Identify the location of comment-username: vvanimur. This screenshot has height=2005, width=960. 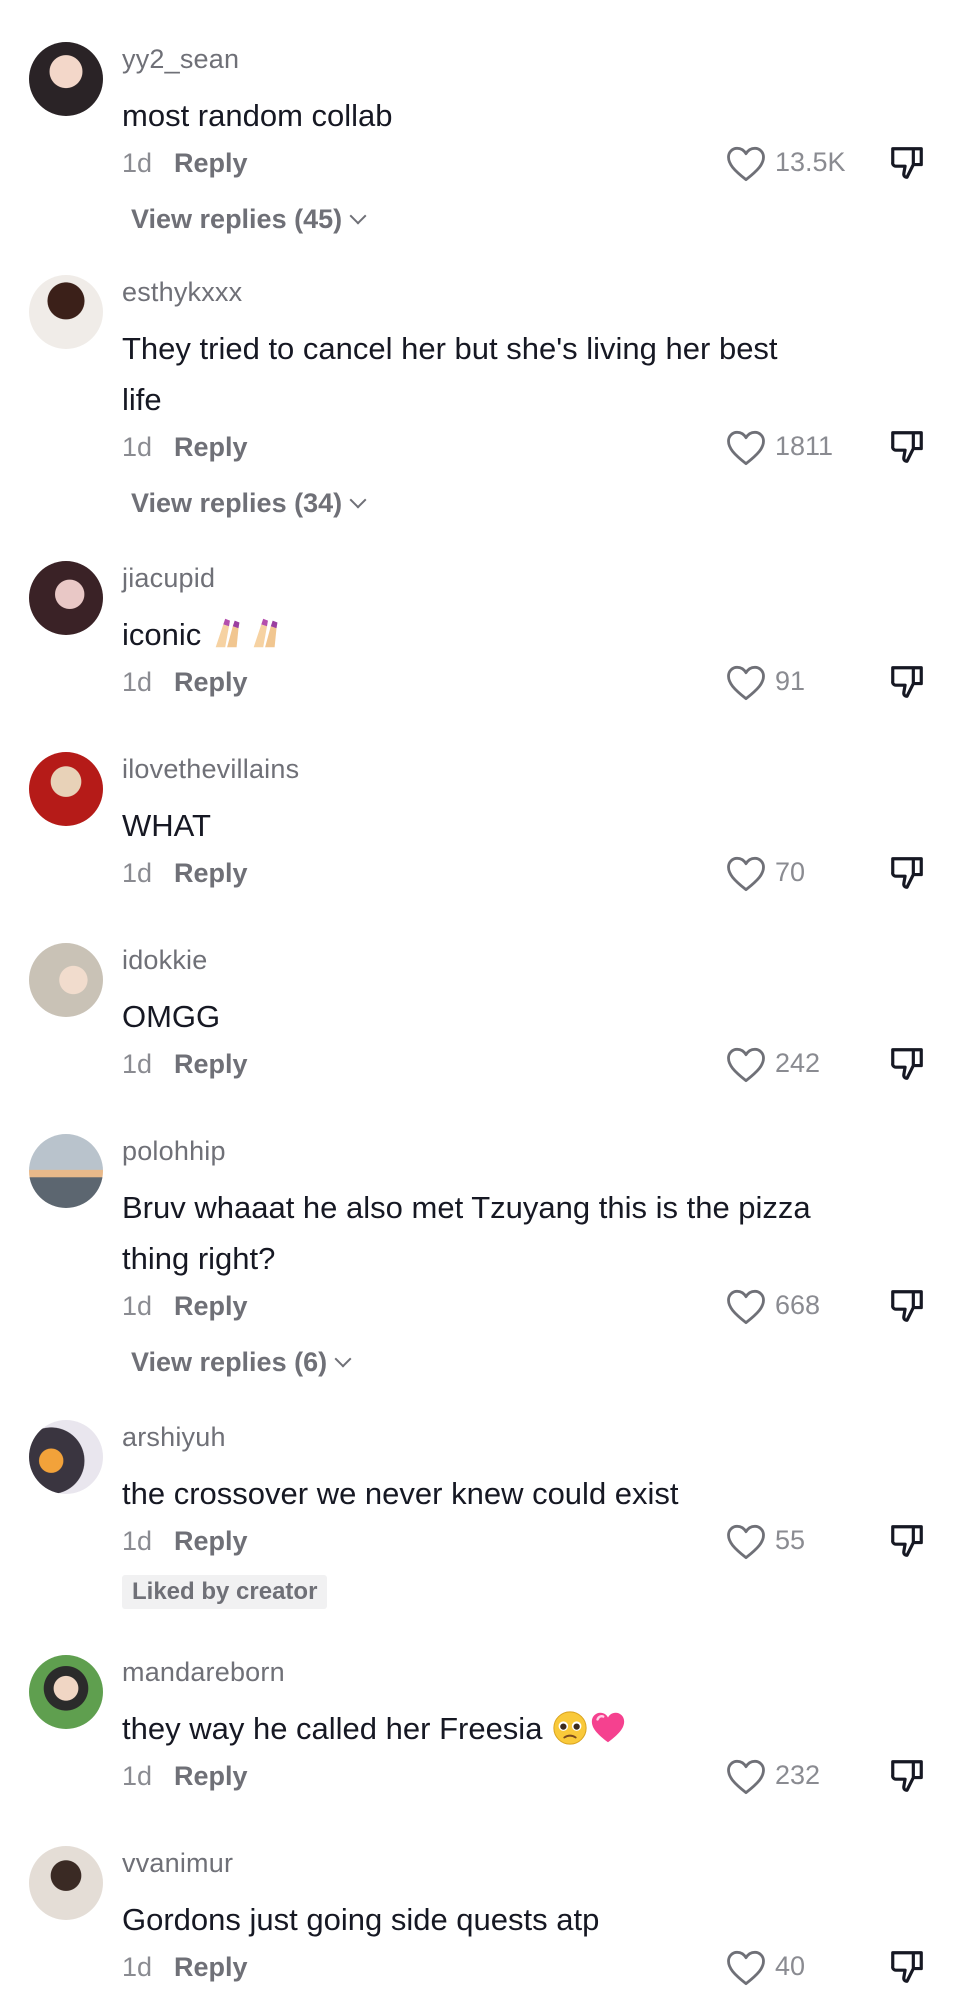
(177, 1863).